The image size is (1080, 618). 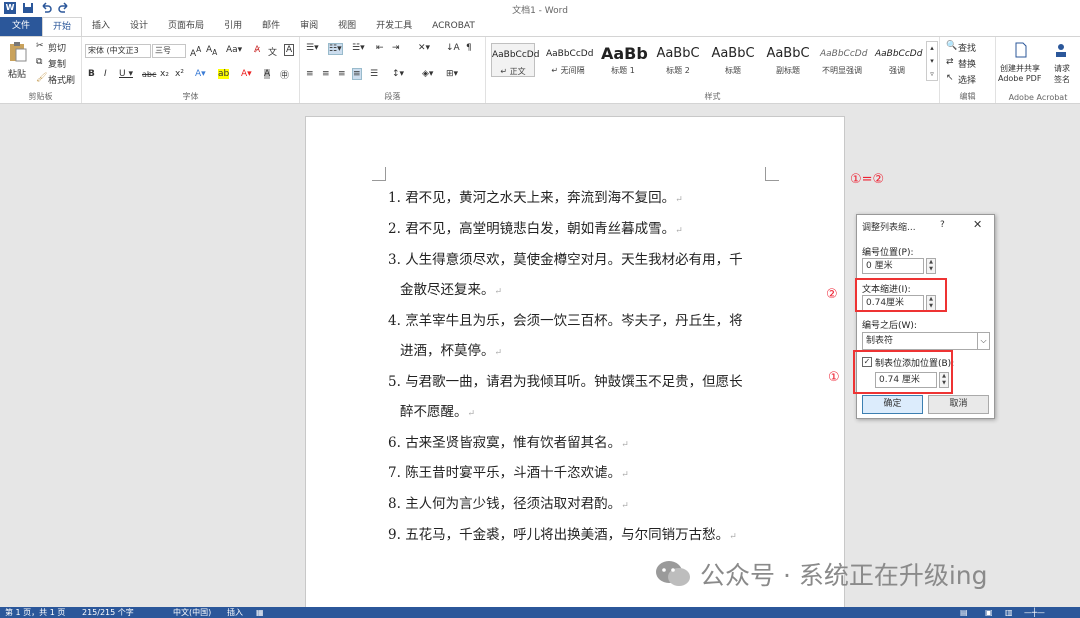 What do you see at coordinates (893, 266) in the screenshot?
I see `number-position-input: 0 厘米` at bounding box center [893, 266].